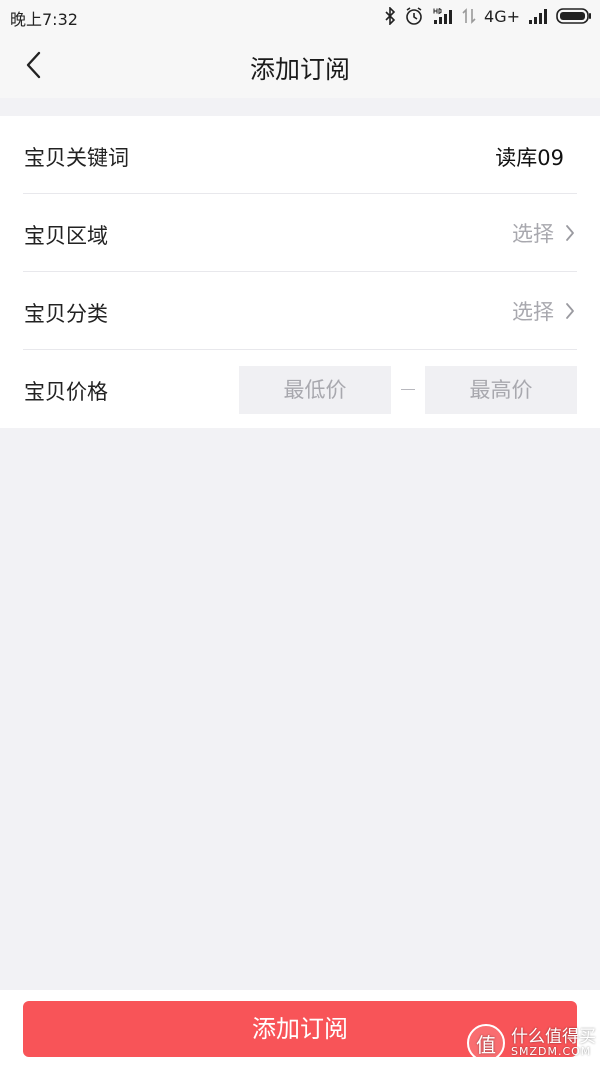 Image resolution: width=600 pixels, height=1067 pixels. I want to click on keyword-label: 宝贝关键词, so click(76, 158).